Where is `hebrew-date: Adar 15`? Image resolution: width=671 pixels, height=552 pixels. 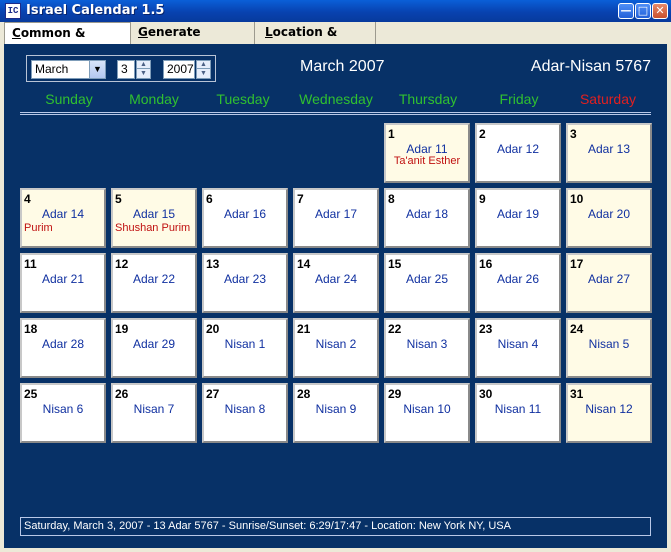 hebrew-date: Adar 15 is located at coordinates (154, 214).